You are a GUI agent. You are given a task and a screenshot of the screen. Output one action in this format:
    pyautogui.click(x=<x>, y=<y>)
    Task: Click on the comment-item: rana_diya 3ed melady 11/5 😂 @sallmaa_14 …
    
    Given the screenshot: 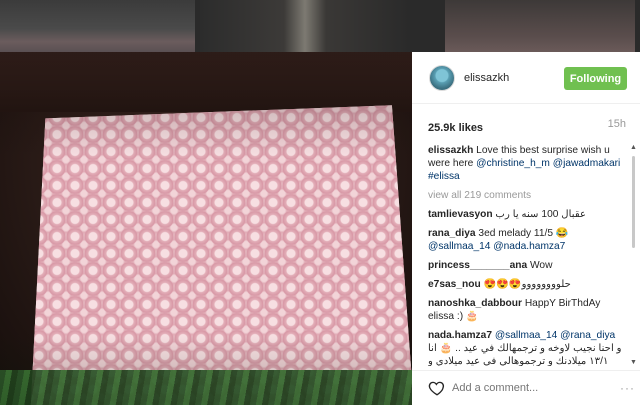 What is the action you would take?
    pyautogui.click(x=526, y=240)
    